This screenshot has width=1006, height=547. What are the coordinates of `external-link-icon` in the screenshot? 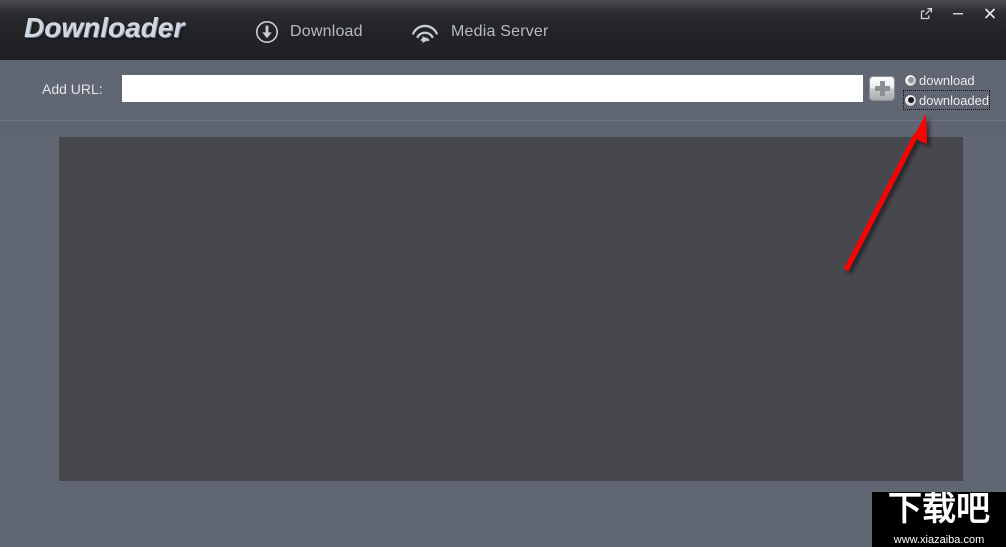 It's located at (926, 13).